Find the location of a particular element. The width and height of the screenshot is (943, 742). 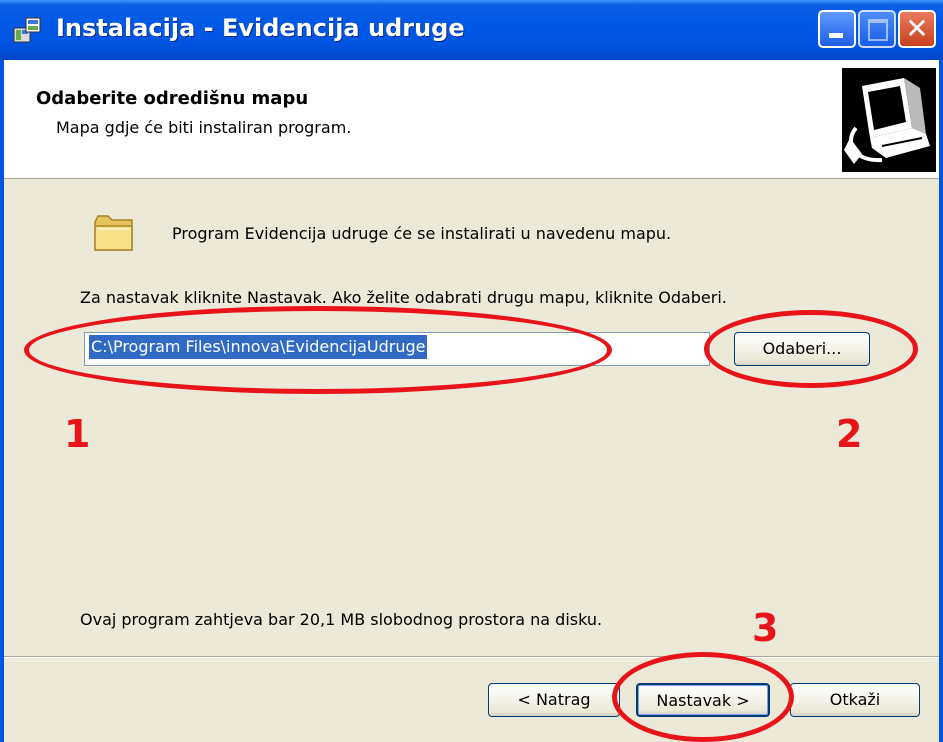

minimize-button is located at coordinates (837, 29).